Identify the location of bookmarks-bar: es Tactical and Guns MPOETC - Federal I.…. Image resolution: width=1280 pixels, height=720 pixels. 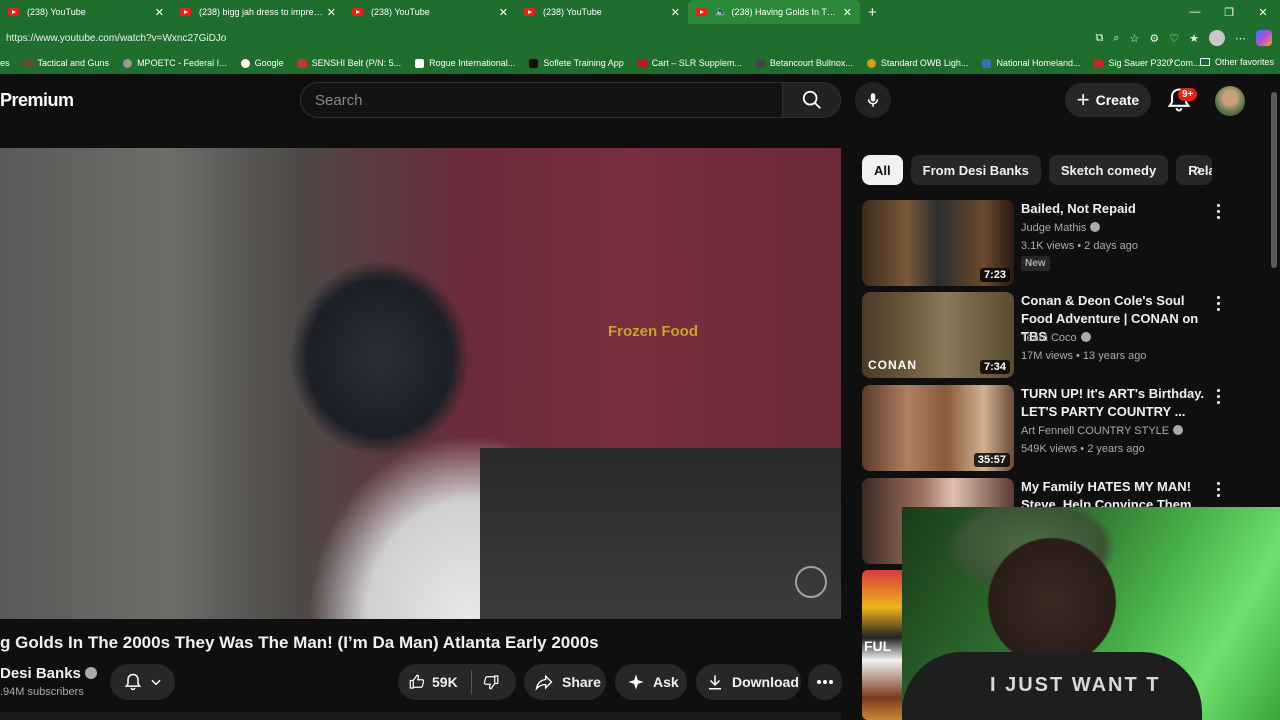
(640, 63).